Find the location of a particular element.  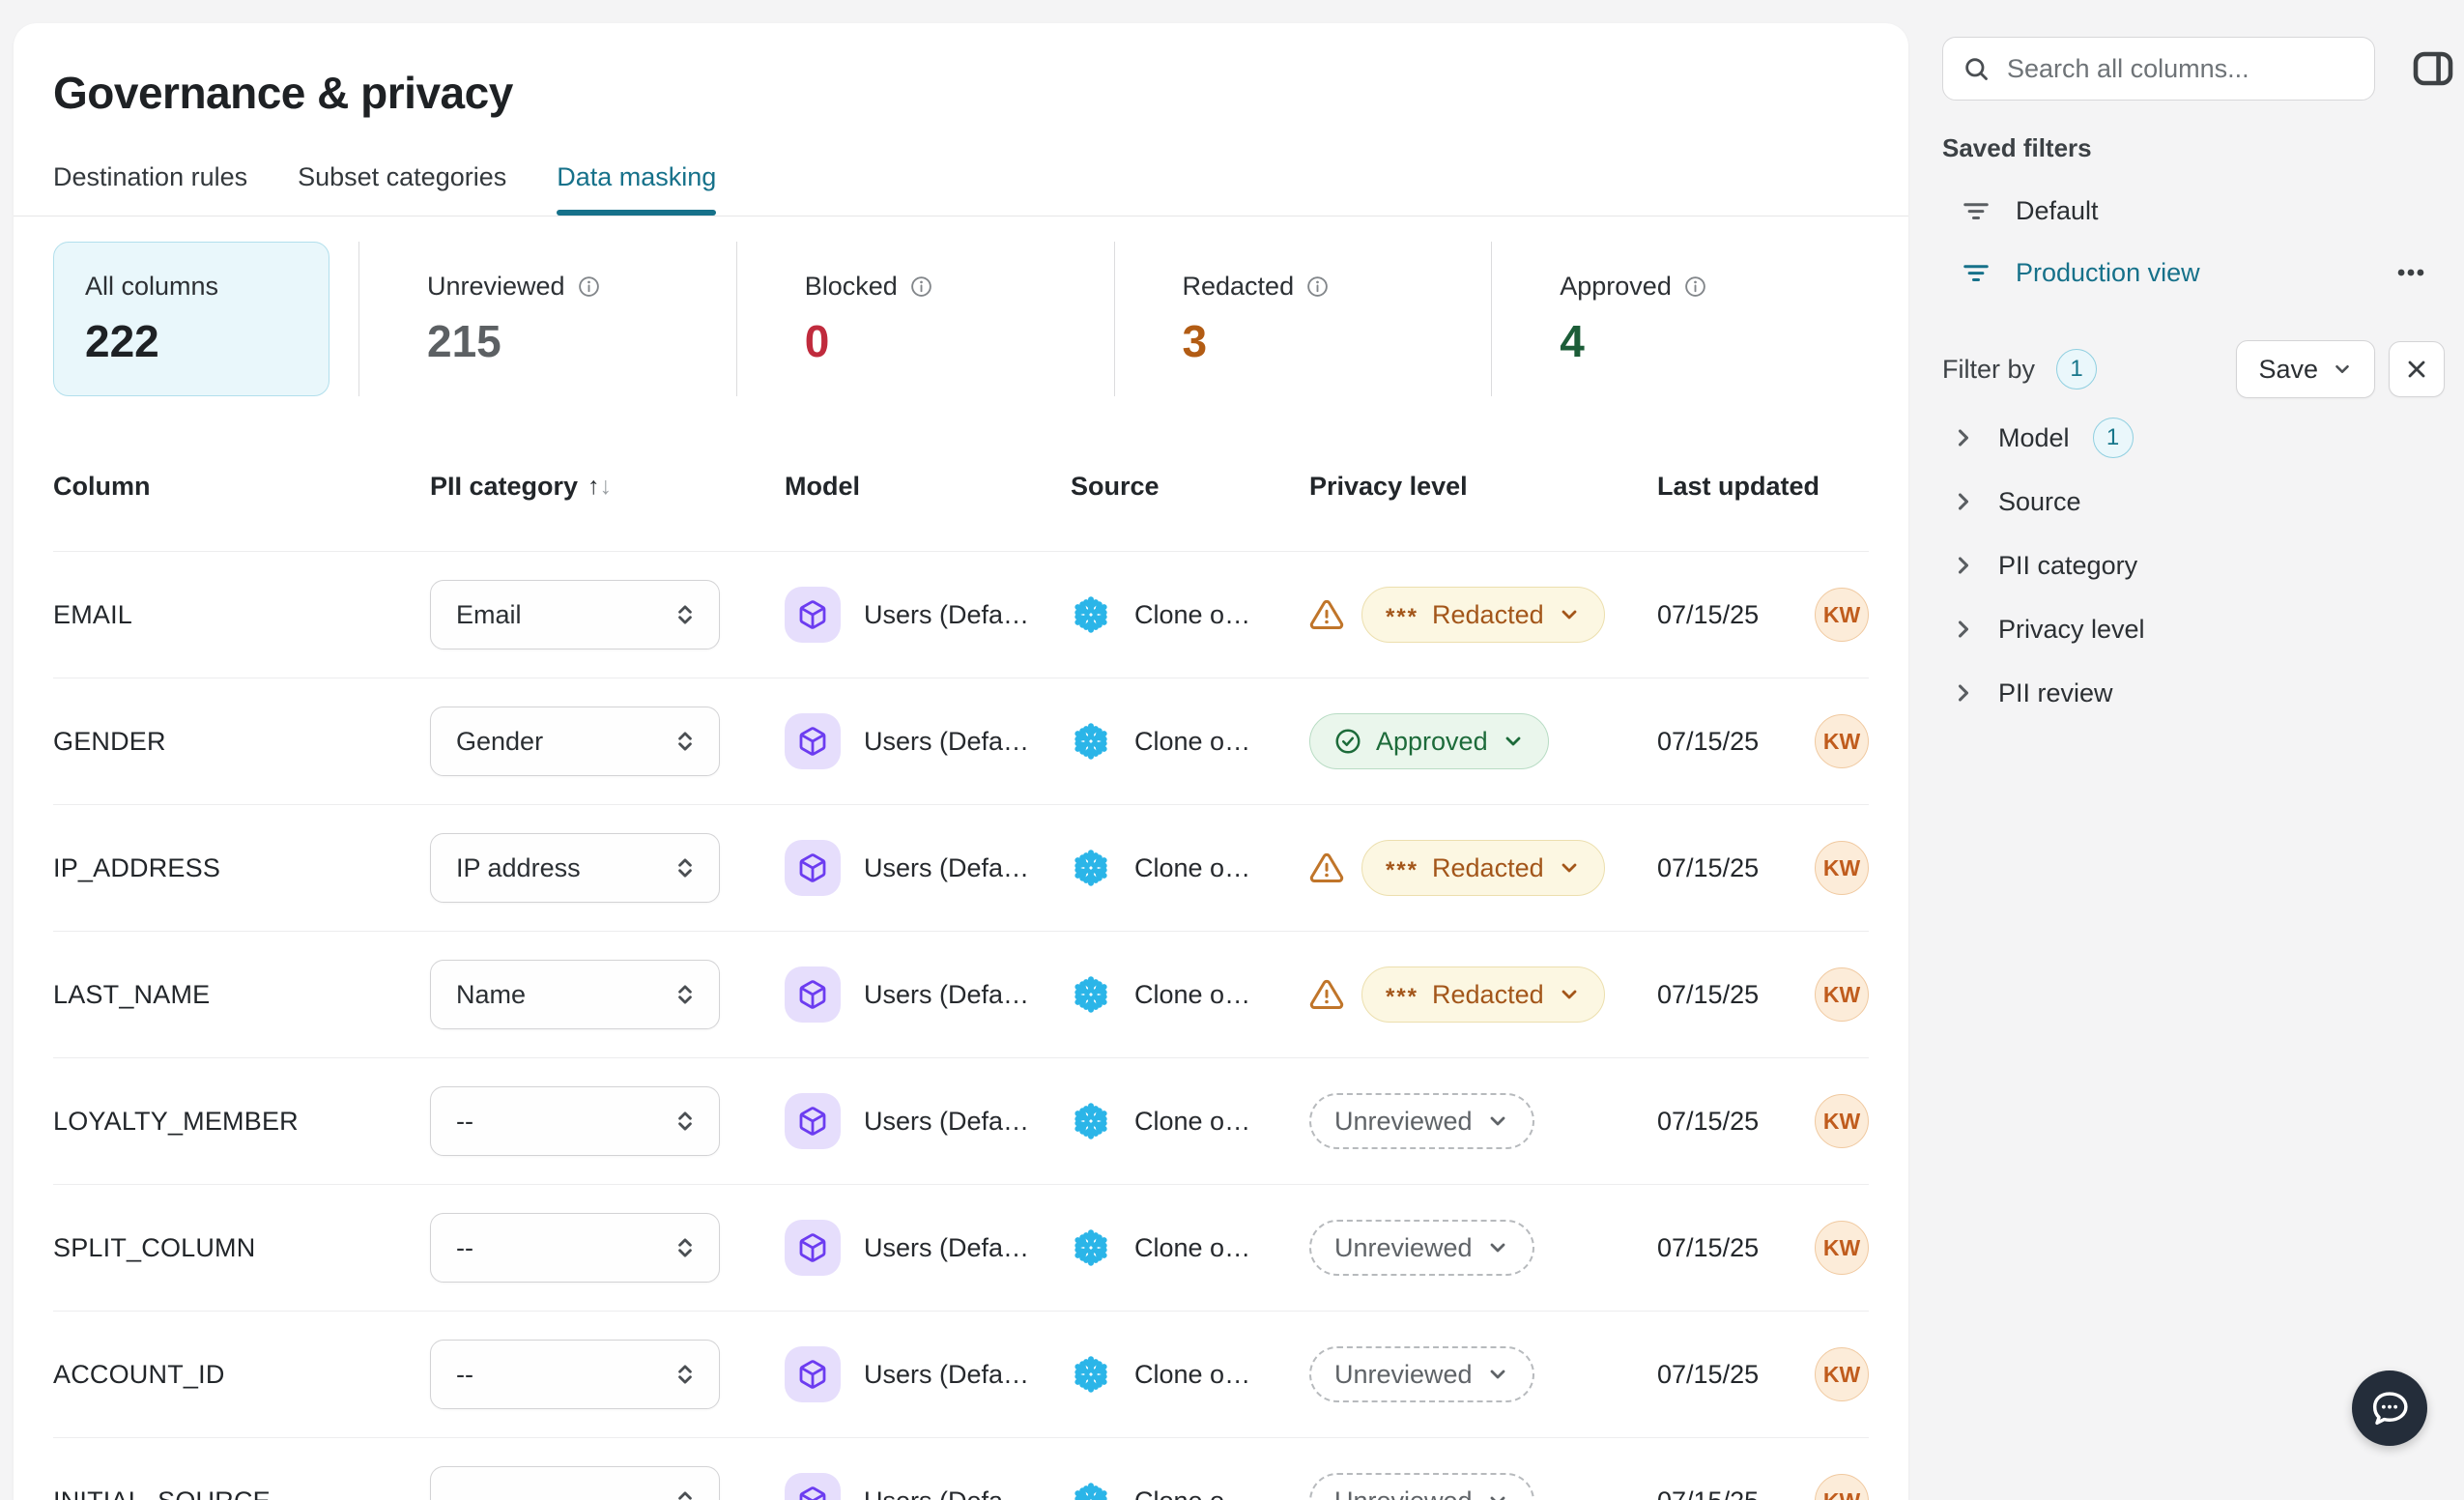

search-input is located at coordinates (2180, 69).